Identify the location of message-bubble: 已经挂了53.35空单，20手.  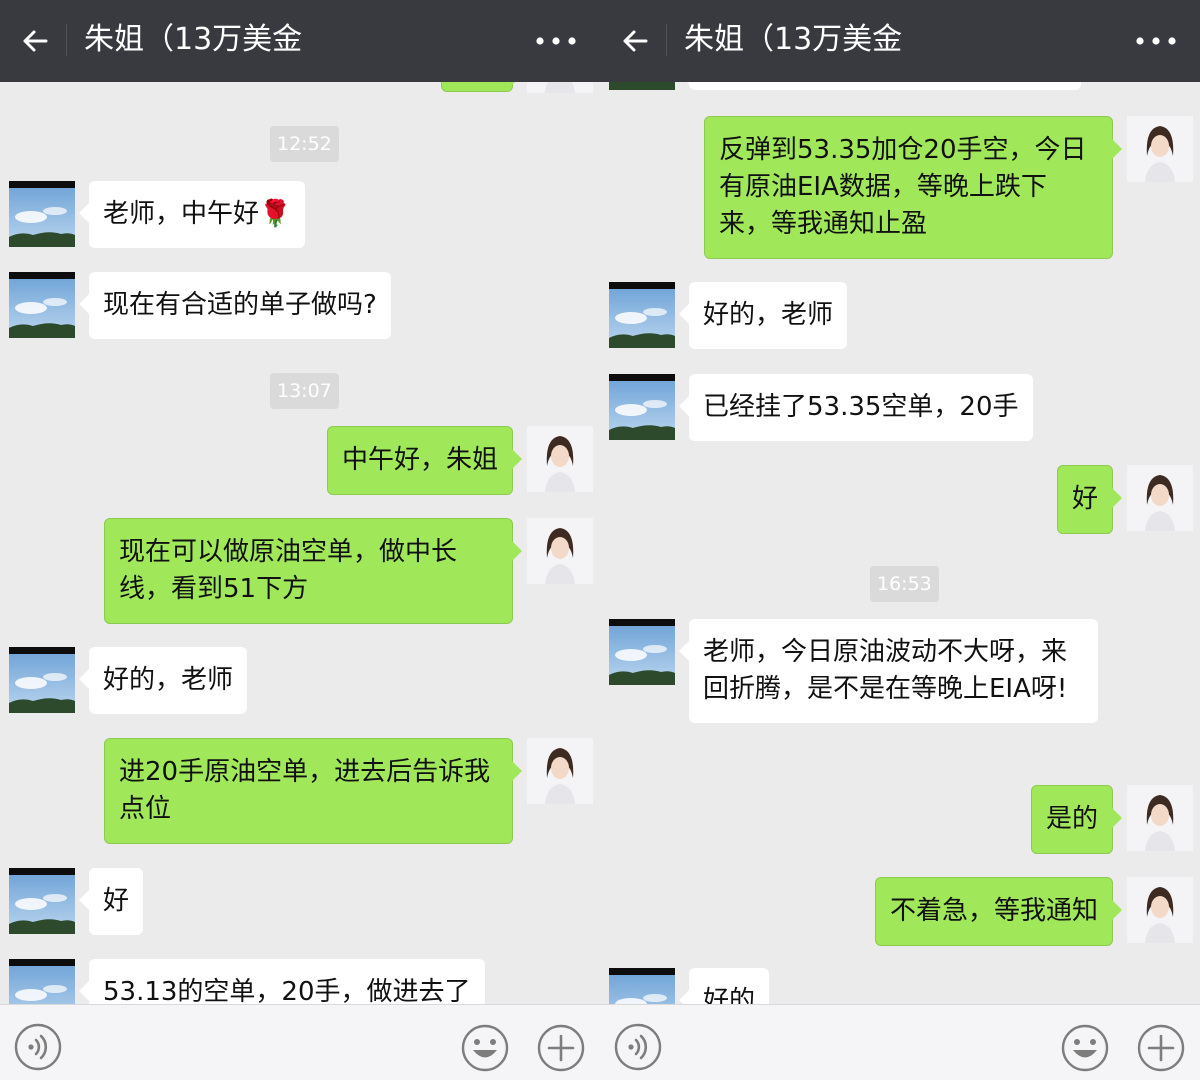
(856, 407).